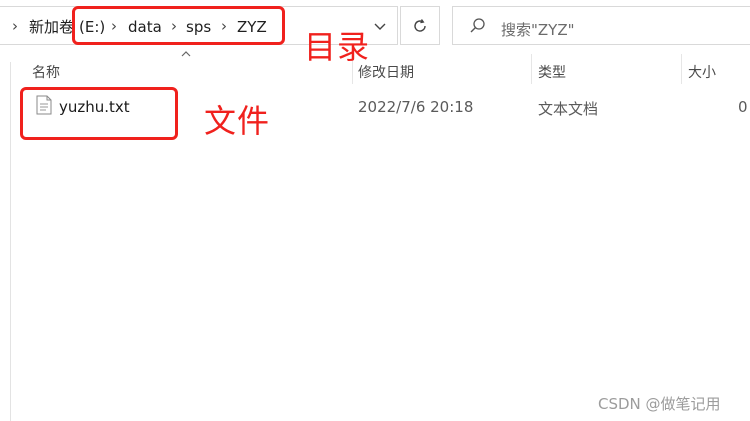  What do you see at coordinates (416, 107) in the screenshot?
I see `file-modified: 2022/7/6 20:18` at bounding box center [416, 107].